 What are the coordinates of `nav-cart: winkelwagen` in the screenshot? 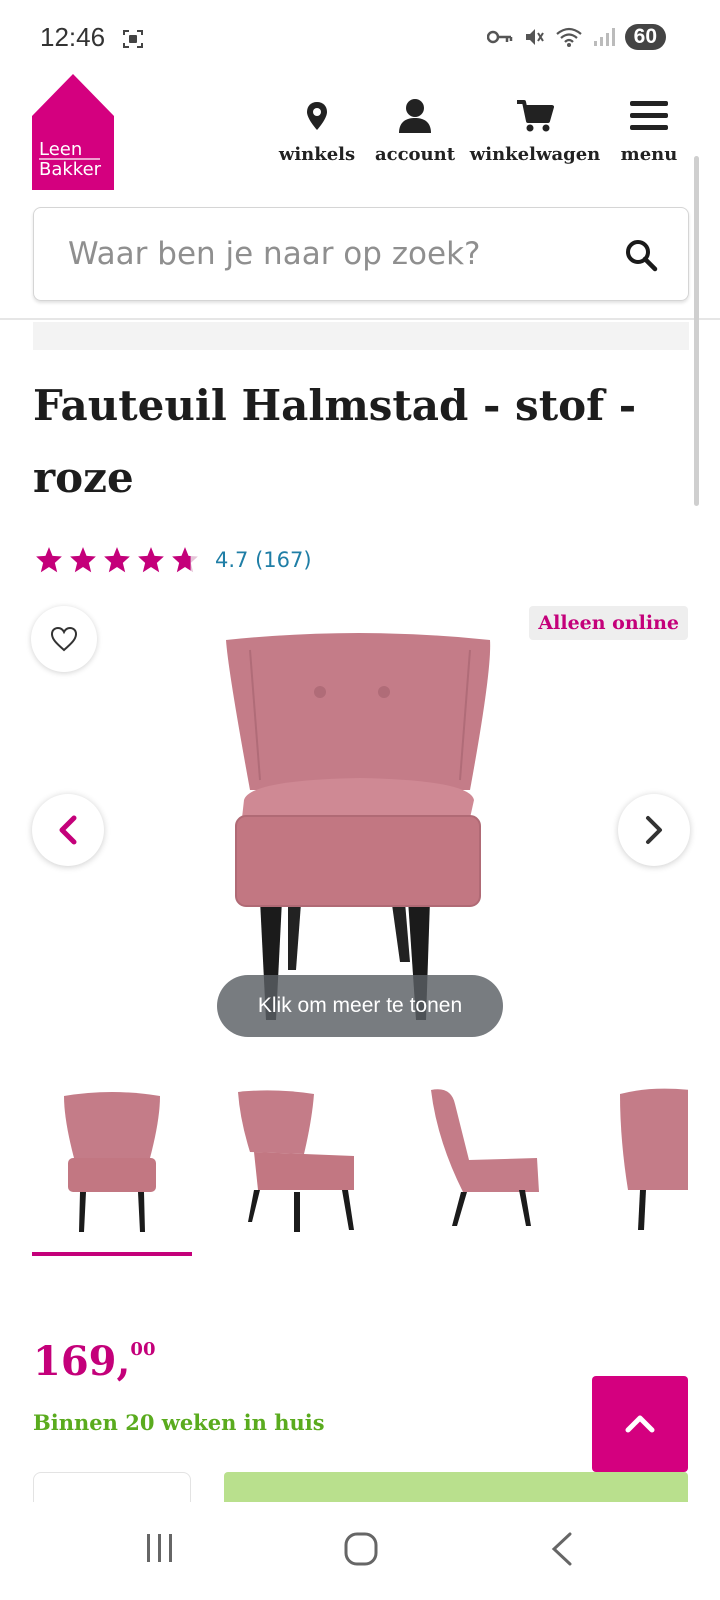 It's located at (535, 133).